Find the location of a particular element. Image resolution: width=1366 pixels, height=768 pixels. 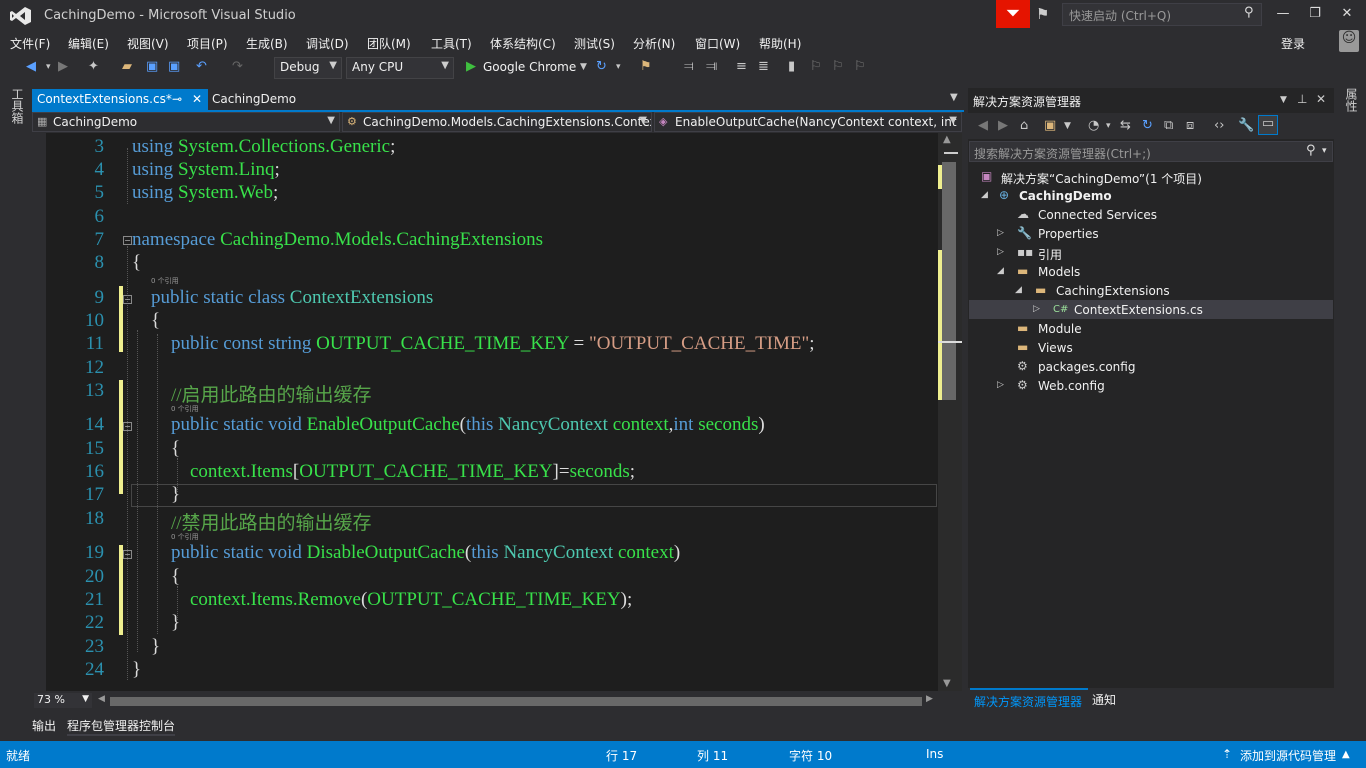

align-left-icon: ⫤ is located at coordinates (689, 66).